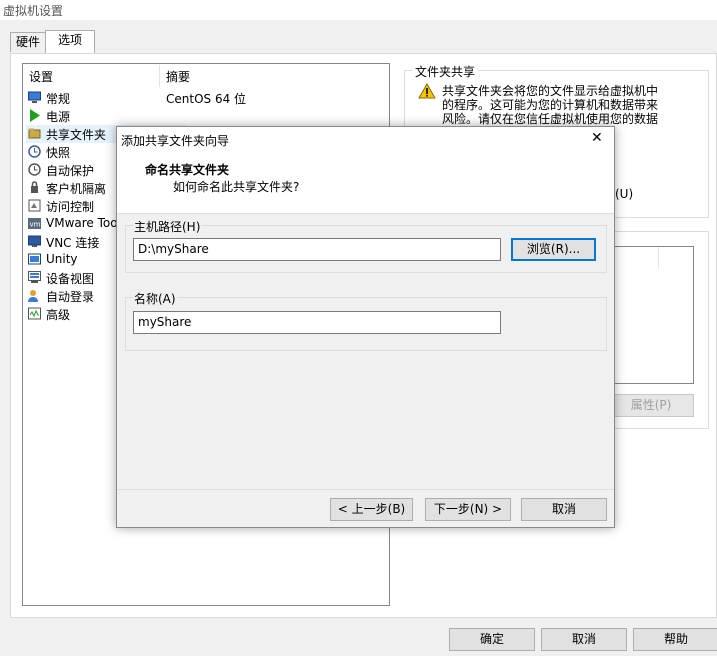 The image size is (717, 656). Describe the element at coordinates (651, 405) in the screenshot. I see `properties-button: 属性(P)` at that location.